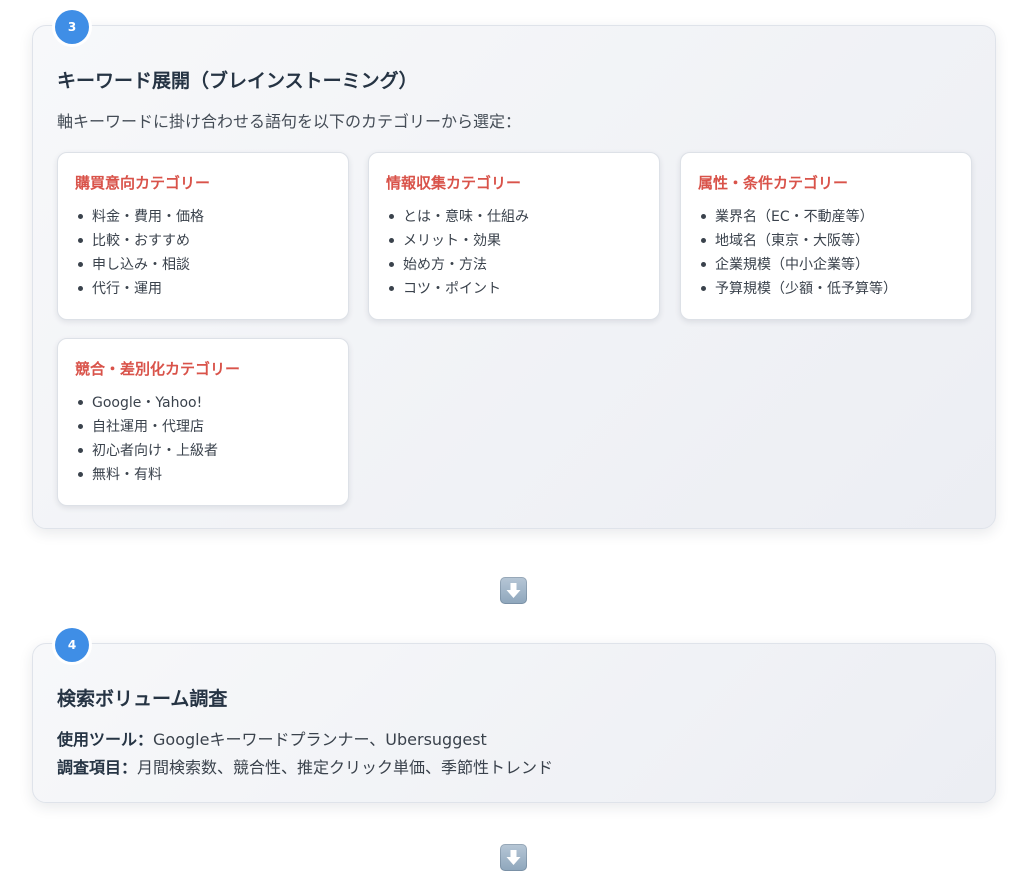  What do you see at coordinates (143, 183) in the screenshot?
I see `category-title: 購買意向カテゴリー` at bounding box center [143, 183].